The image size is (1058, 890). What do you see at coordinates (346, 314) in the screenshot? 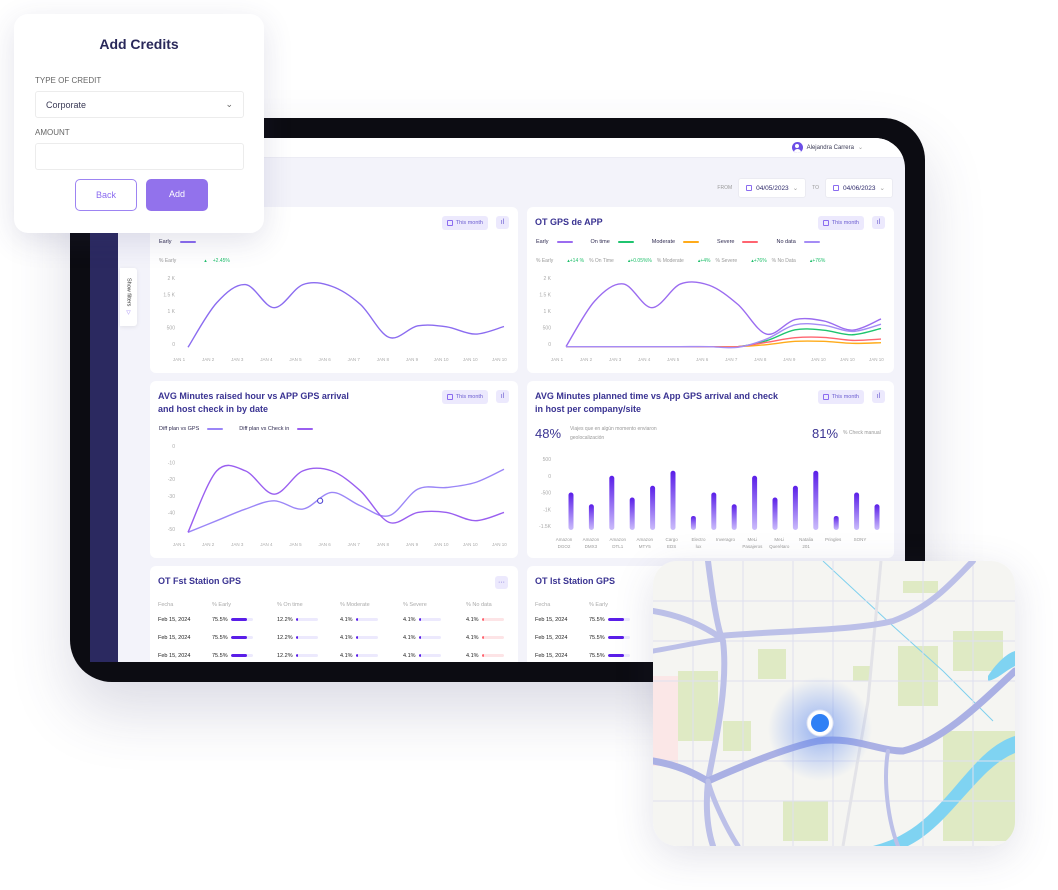
I see `series-line-early` at bounding box center [346, 314].